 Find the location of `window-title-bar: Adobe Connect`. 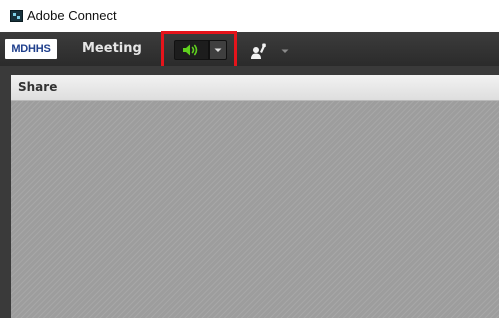

window-title-bar: Adobe Connect is located at coordinates (249, 16).